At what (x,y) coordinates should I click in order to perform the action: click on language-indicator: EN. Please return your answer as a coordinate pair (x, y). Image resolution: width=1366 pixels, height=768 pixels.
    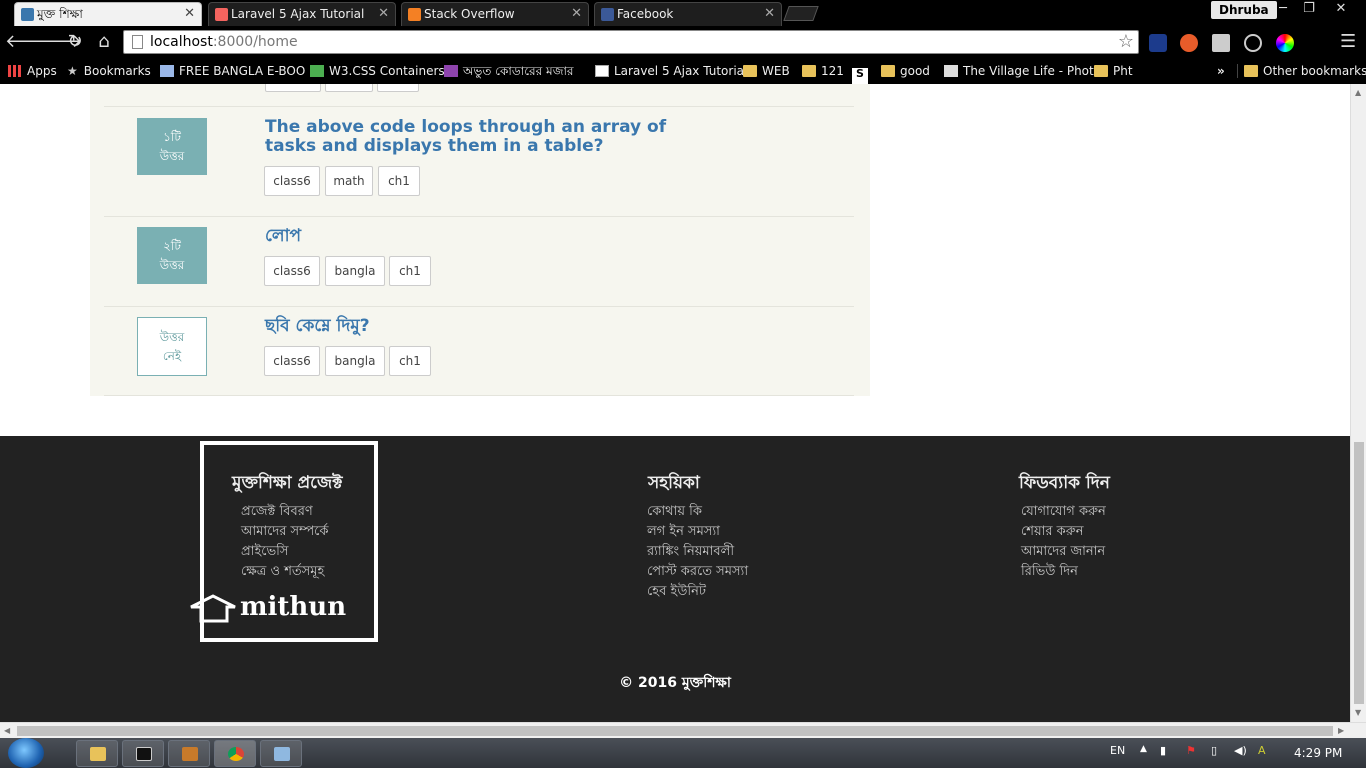
    Looking at the image, I should click on (1117, 750).